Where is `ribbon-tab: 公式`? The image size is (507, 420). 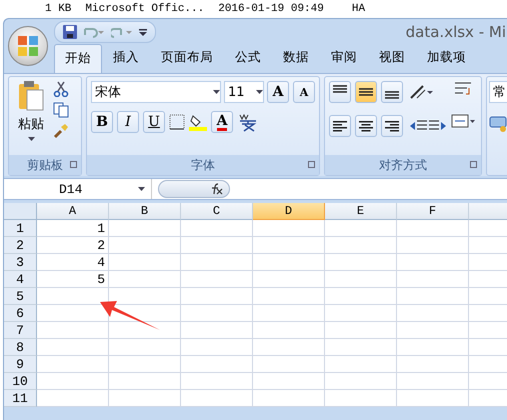
ribbon-tab: 公式 is located at coordinates (248, 58).